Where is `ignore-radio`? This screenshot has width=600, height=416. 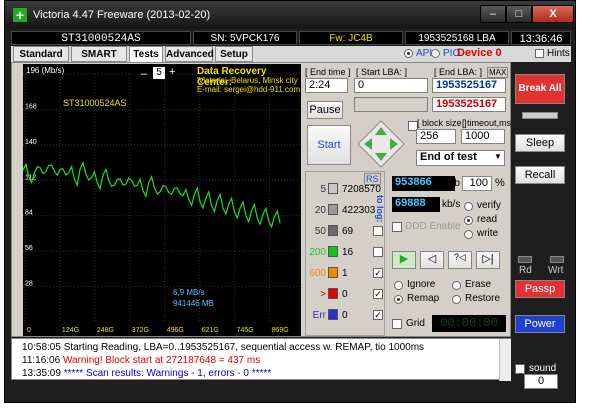 ignore-radio is located at coordinates (398, 285).